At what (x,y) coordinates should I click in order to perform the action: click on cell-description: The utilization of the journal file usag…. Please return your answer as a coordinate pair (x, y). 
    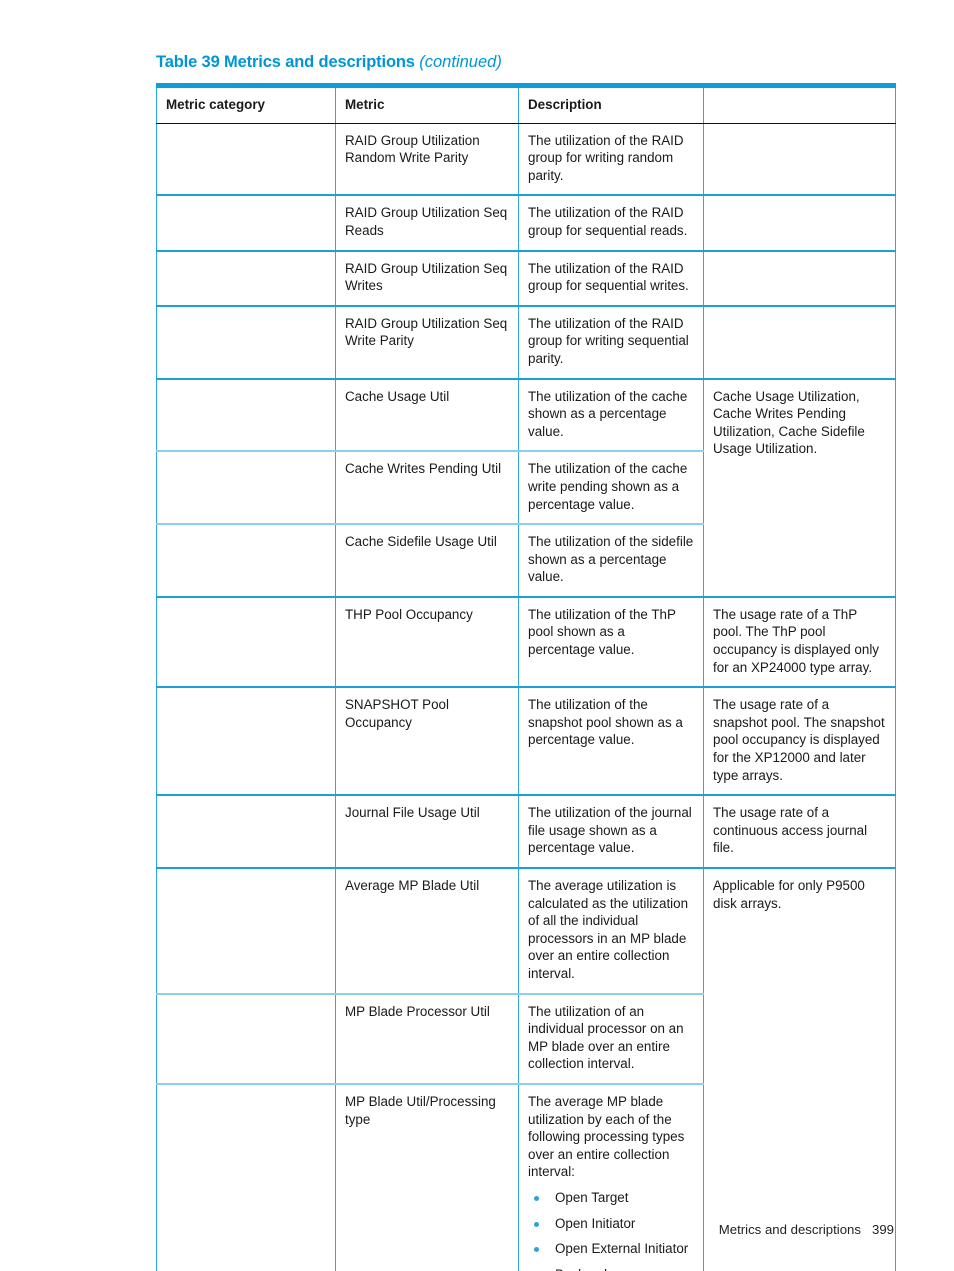
    Looking at the image, I should click on (611, 832).